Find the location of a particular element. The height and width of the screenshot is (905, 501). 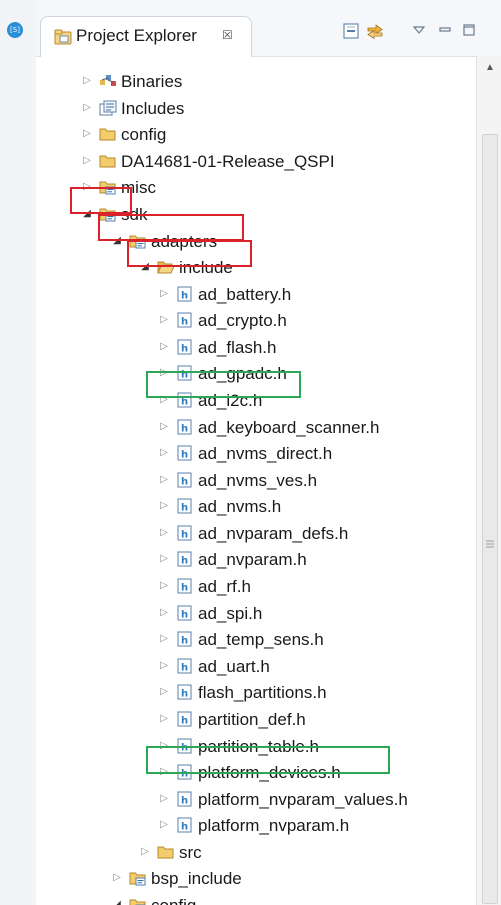

tree-item: ▷ Includes is located at coordinates (256, 109).